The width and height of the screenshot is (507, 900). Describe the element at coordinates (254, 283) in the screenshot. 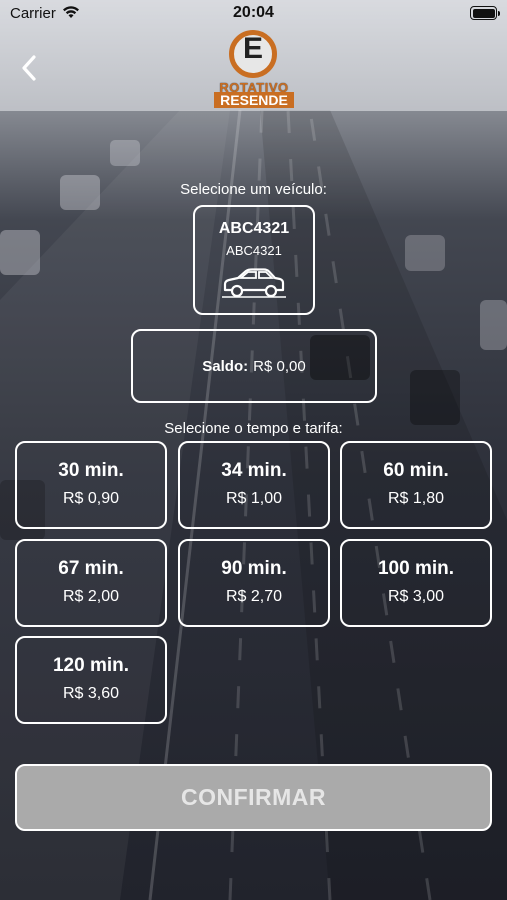

I see `car-icon` at that location.